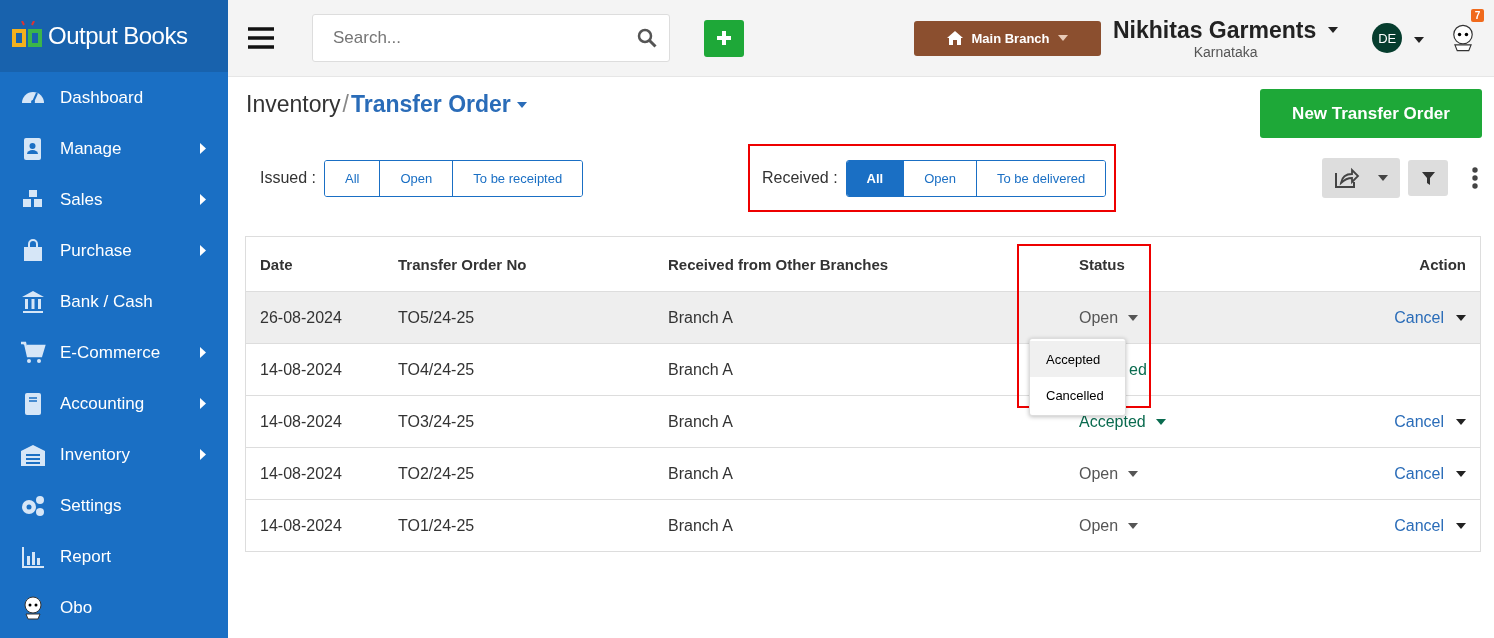 The image size is (1494, 638). I want to click on sidebar-item: Dashboard, so click(114, 97).